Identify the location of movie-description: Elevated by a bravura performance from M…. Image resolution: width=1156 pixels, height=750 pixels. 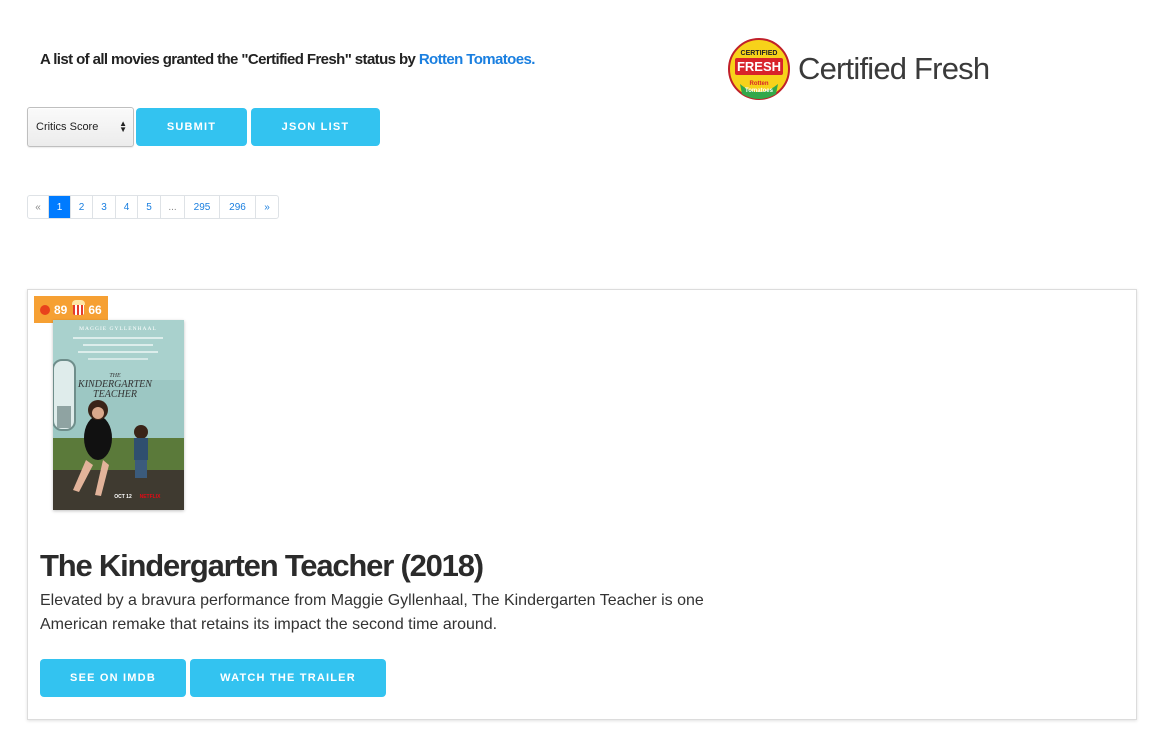
(372, 612).